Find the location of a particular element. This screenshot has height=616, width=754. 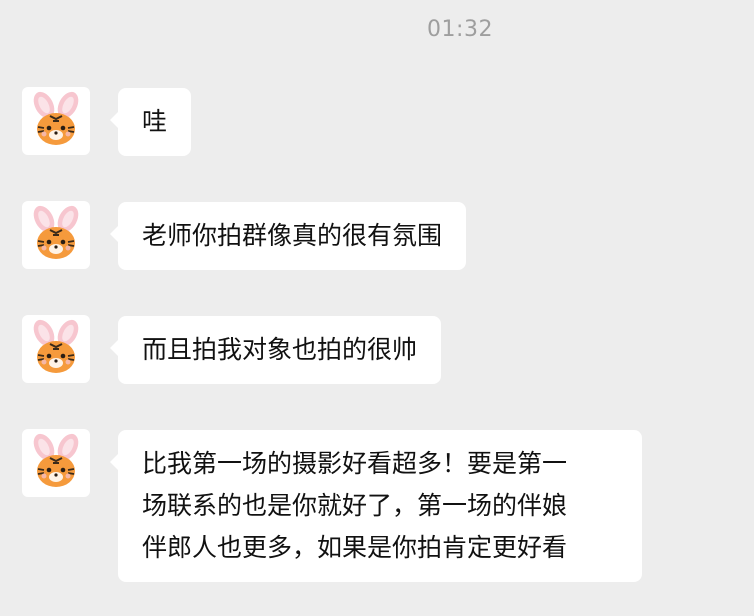

message-bubble: 而且拍我对象也拍的很帅 is located at coordinates (275, 350).